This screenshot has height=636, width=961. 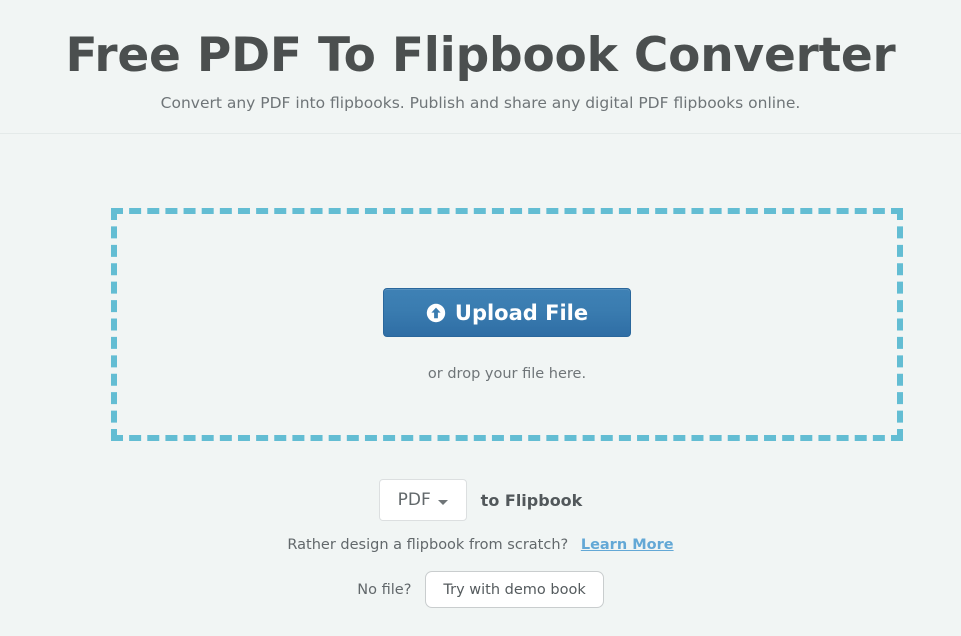 What do you see at coordinates (514, 589) in the screenshot?
I see `try-demo-book-button: Try with demo book` at bounding box center [514, 589].